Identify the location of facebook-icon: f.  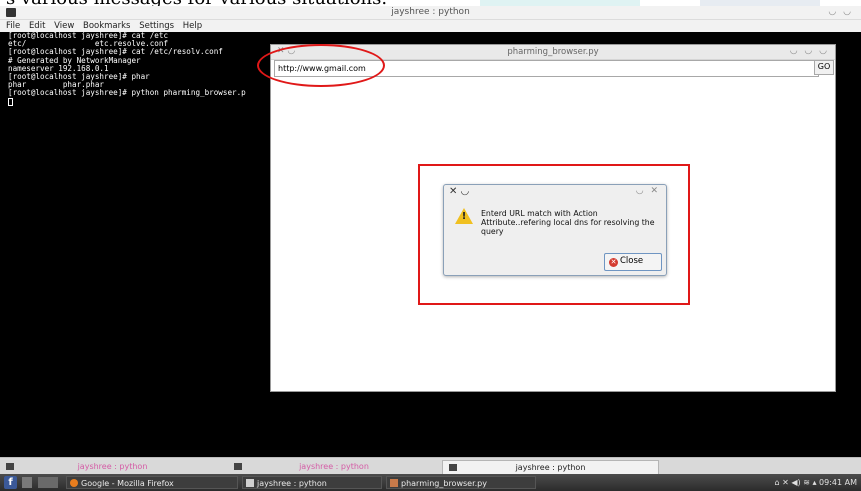
(10, 482).